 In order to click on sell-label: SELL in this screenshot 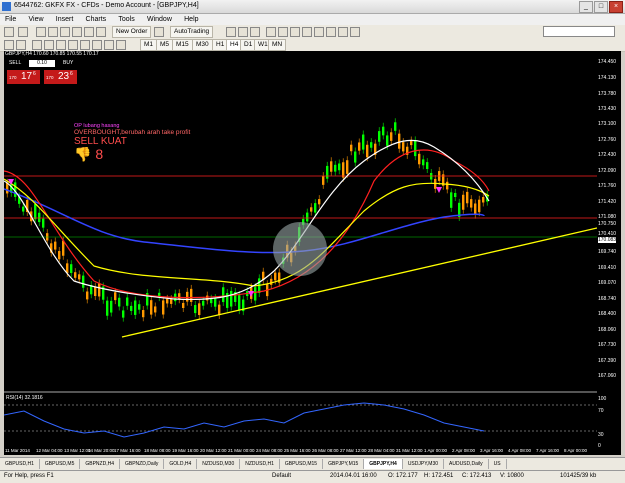, I will do `click(15, 63)`.